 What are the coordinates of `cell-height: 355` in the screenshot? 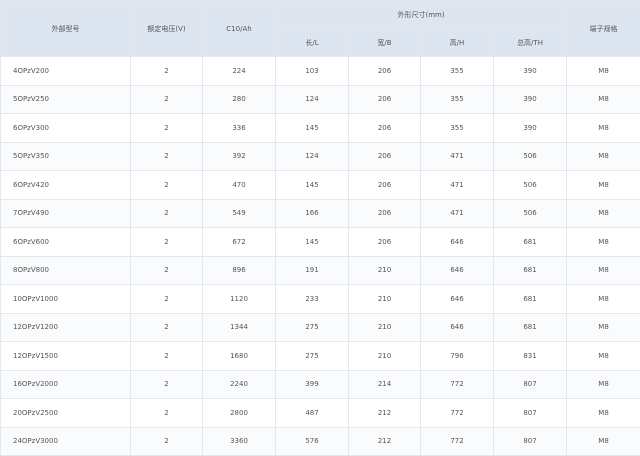 It's located at (457, 99).